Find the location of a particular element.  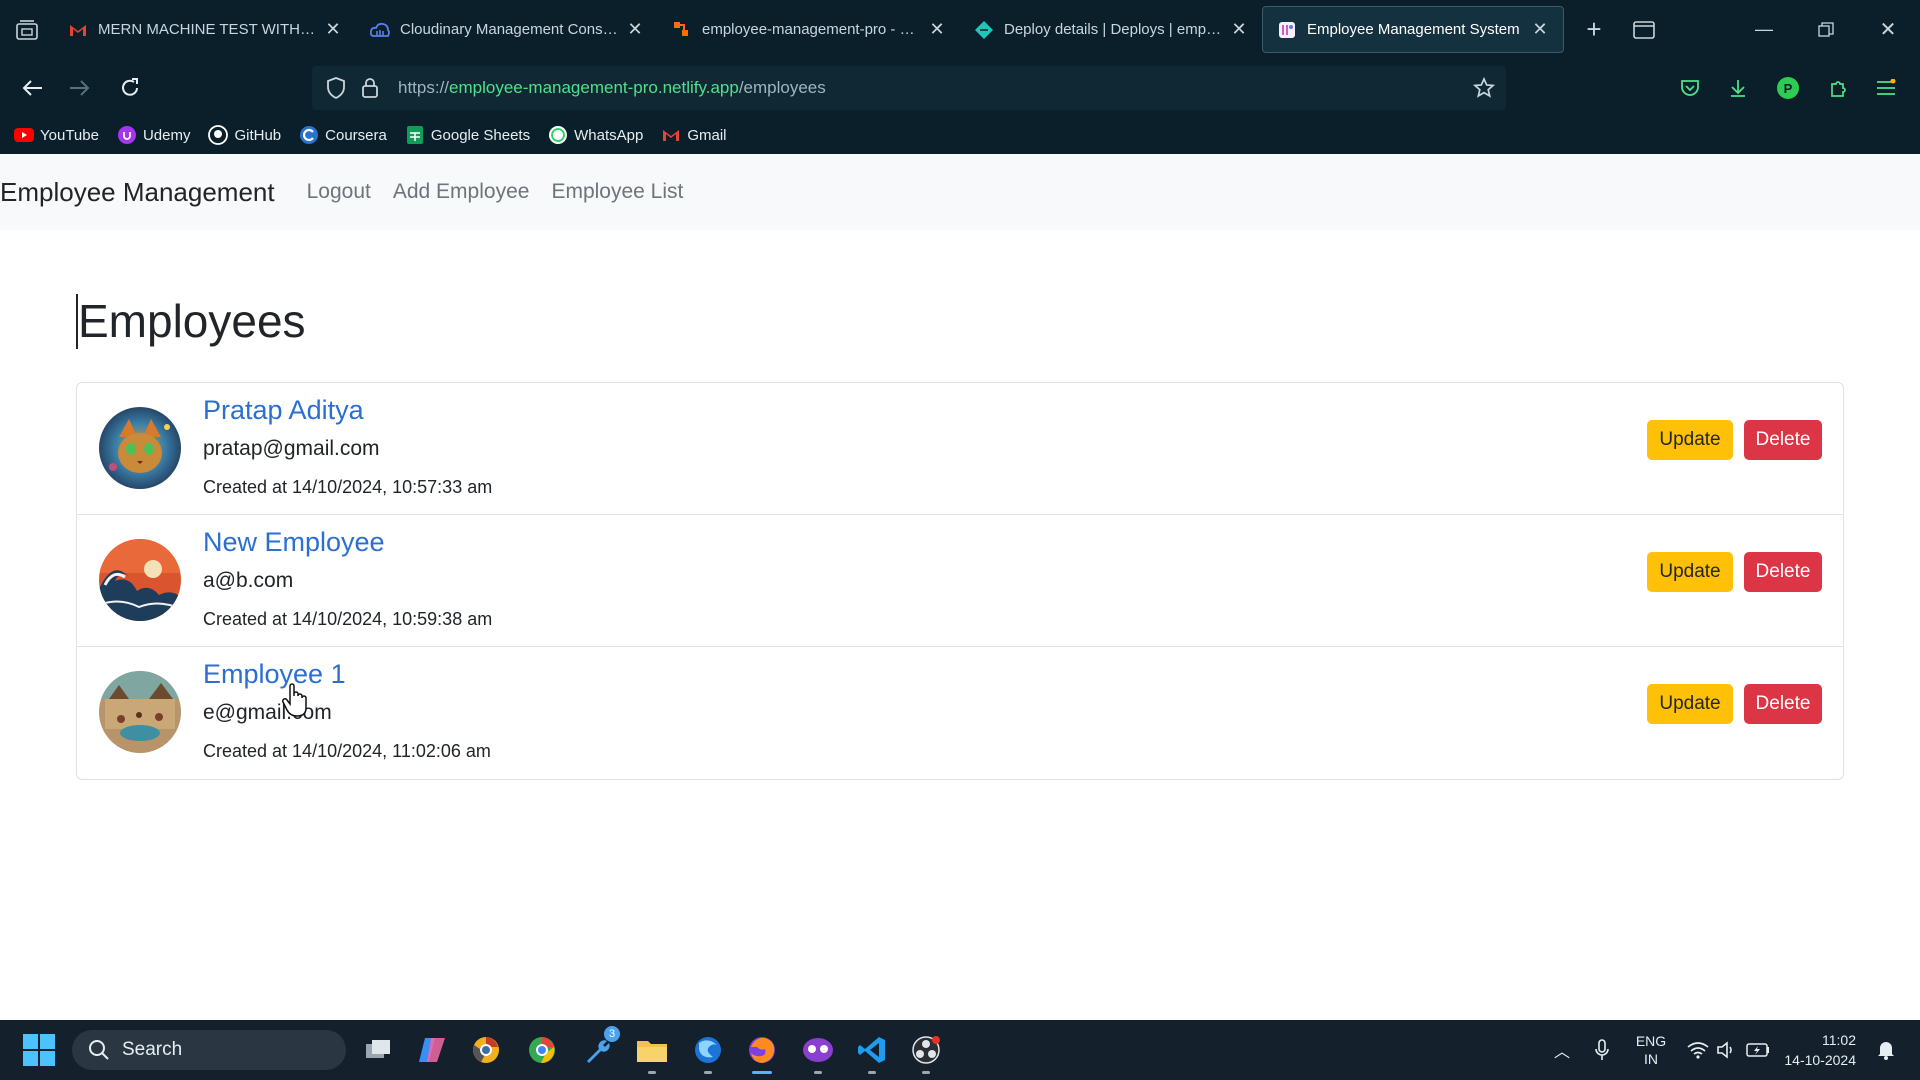

downloads-button is located at coordinates (1738, 88).